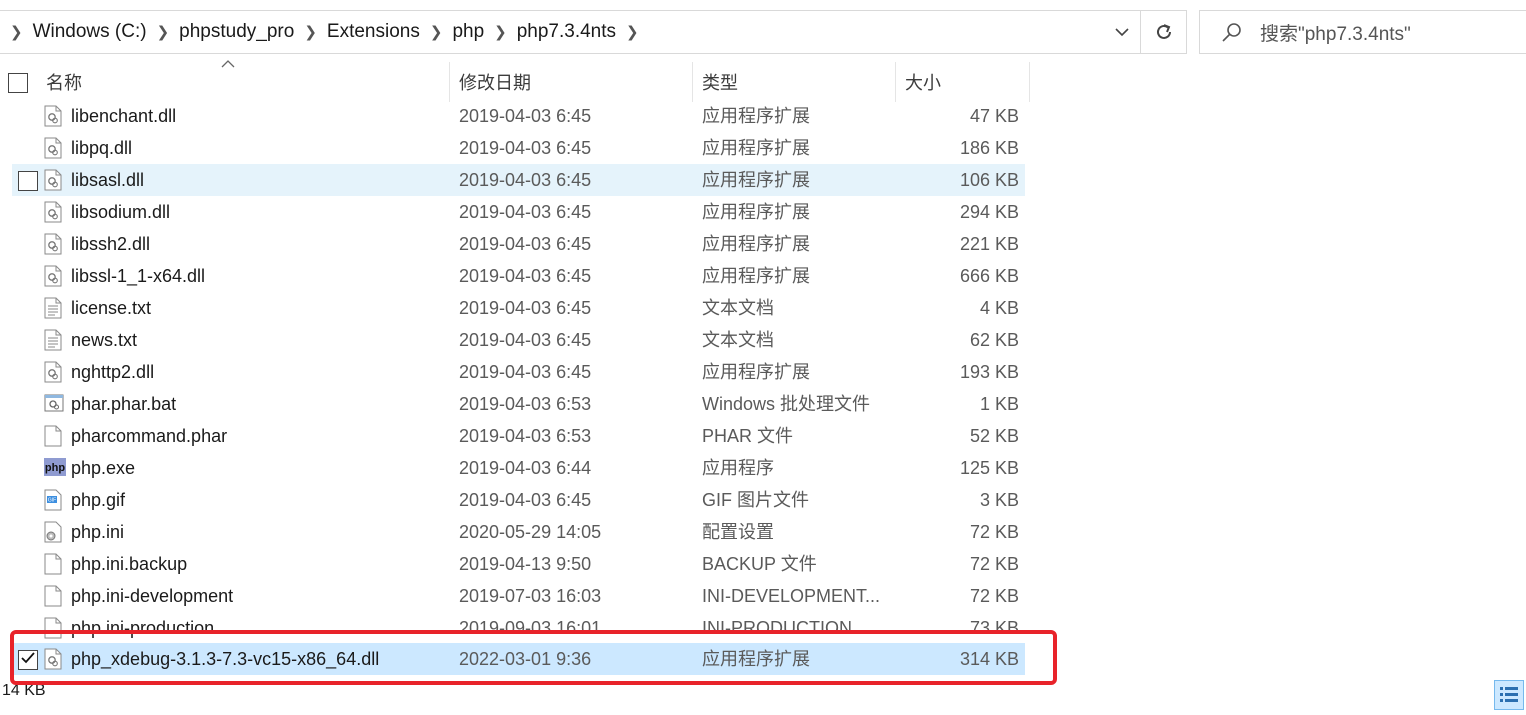 Image resolution: width=1526 pixels, height=715 pixels. What do you see at coordinates (1164, 32) in the screenshot?
I see `refresh-button` at bounding box center [1164, 32].